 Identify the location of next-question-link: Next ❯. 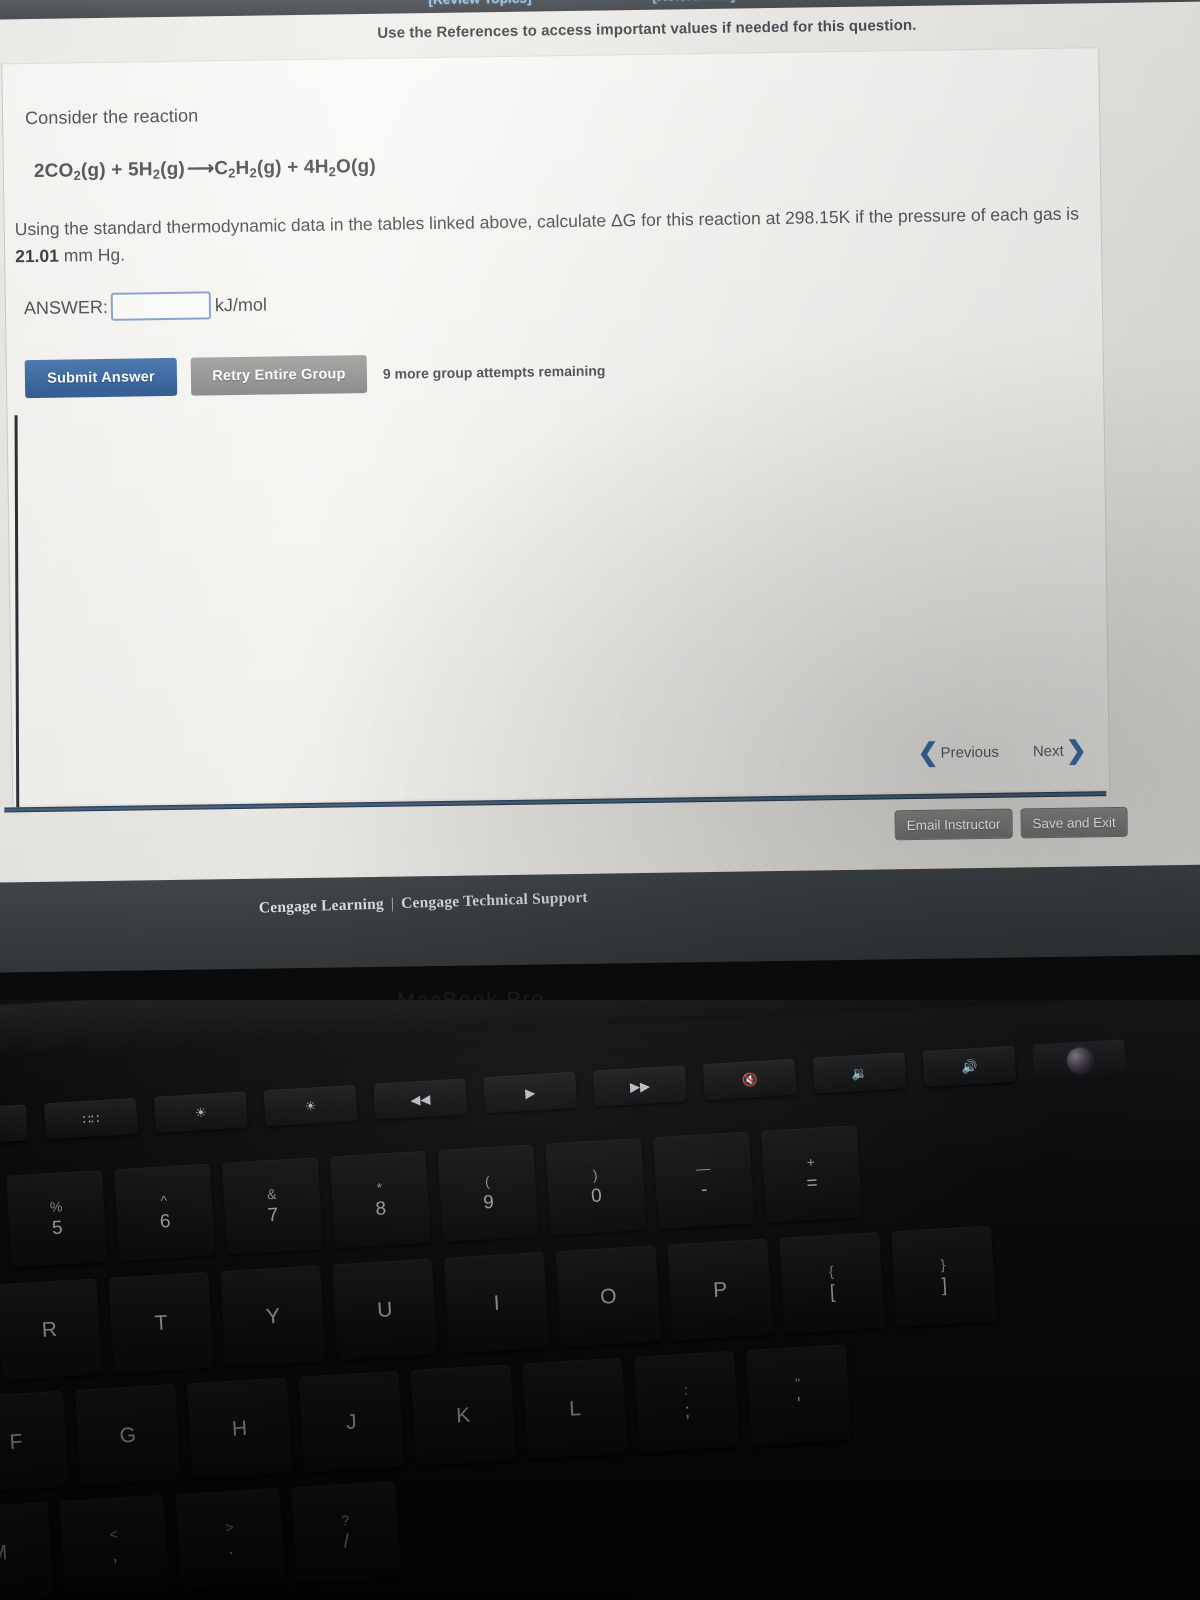
(1059, 750).